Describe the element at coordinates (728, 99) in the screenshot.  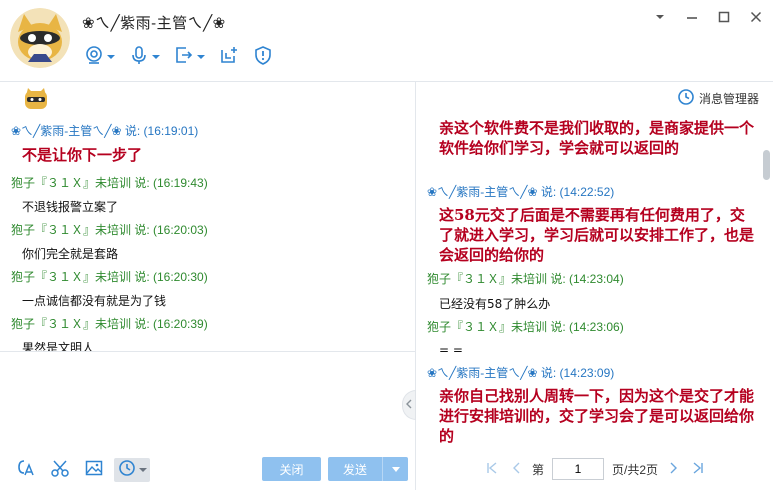
I see `message-manager-label: 消息管理器` at that location.